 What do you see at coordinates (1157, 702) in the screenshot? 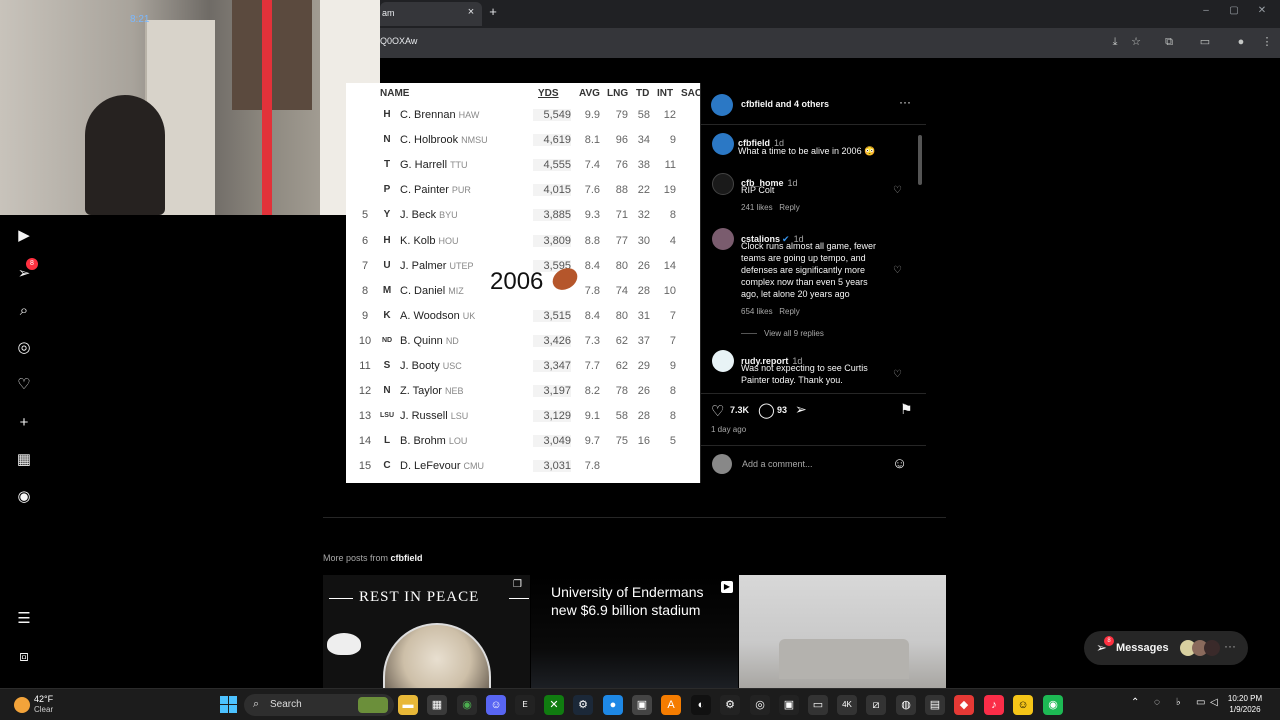
I see `tray-icon: ◌` at bounding box center [1157, 702].